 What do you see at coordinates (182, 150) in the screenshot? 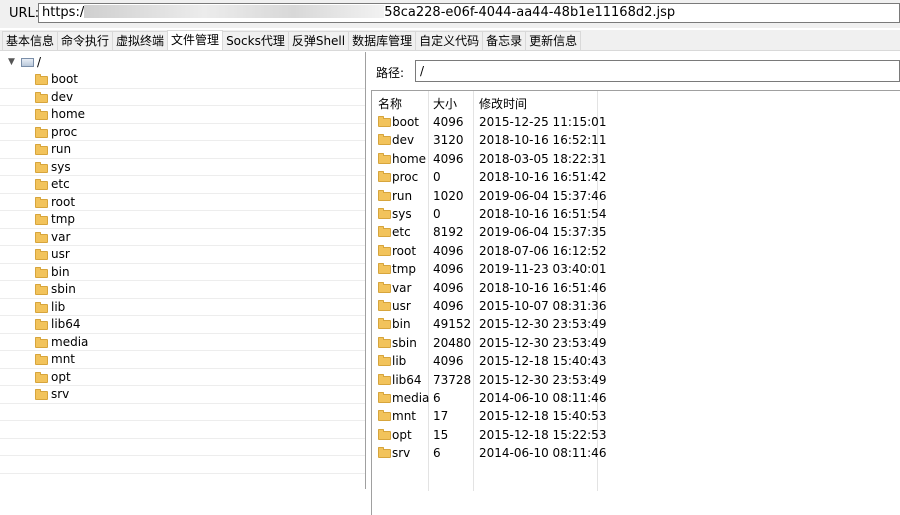
I see `tree-item-run: run` at bounding box center [182, 150].